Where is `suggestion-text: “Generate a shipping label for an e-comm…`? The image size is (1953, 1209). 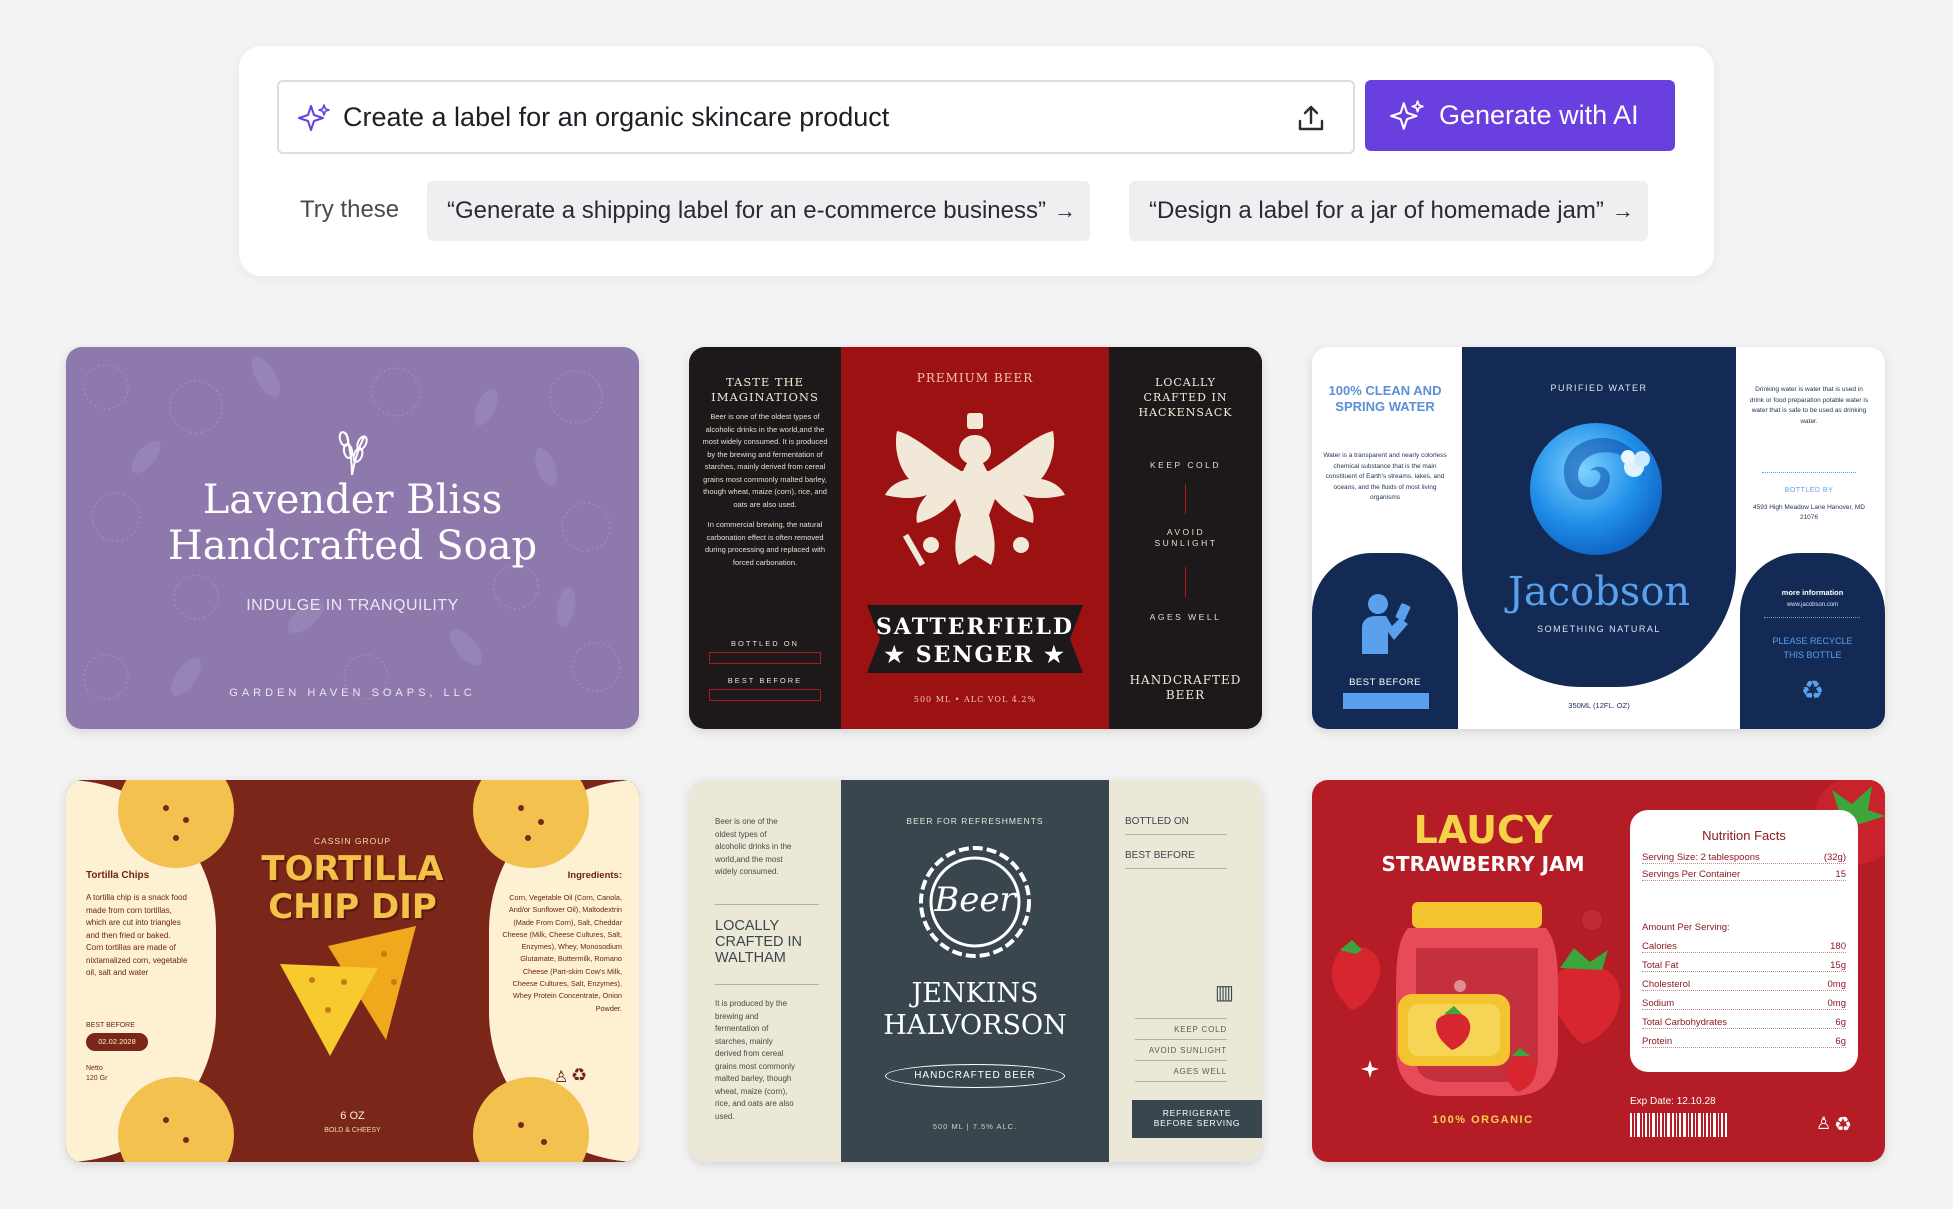
suggestion-text: “Generate a shipping label for an e-comm… is located at coordinates (746, 210).